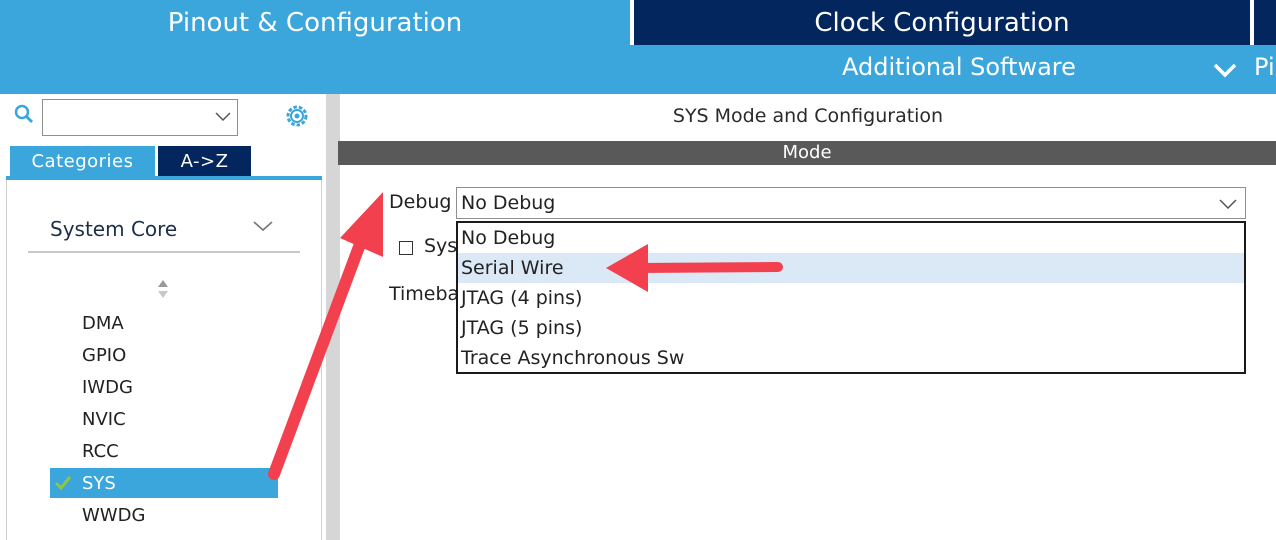 The image size is (1276, 540). What do you see at coordinates (24, 114) in the screenshot?
I see `search-icon` at bounding box center [24, 114].